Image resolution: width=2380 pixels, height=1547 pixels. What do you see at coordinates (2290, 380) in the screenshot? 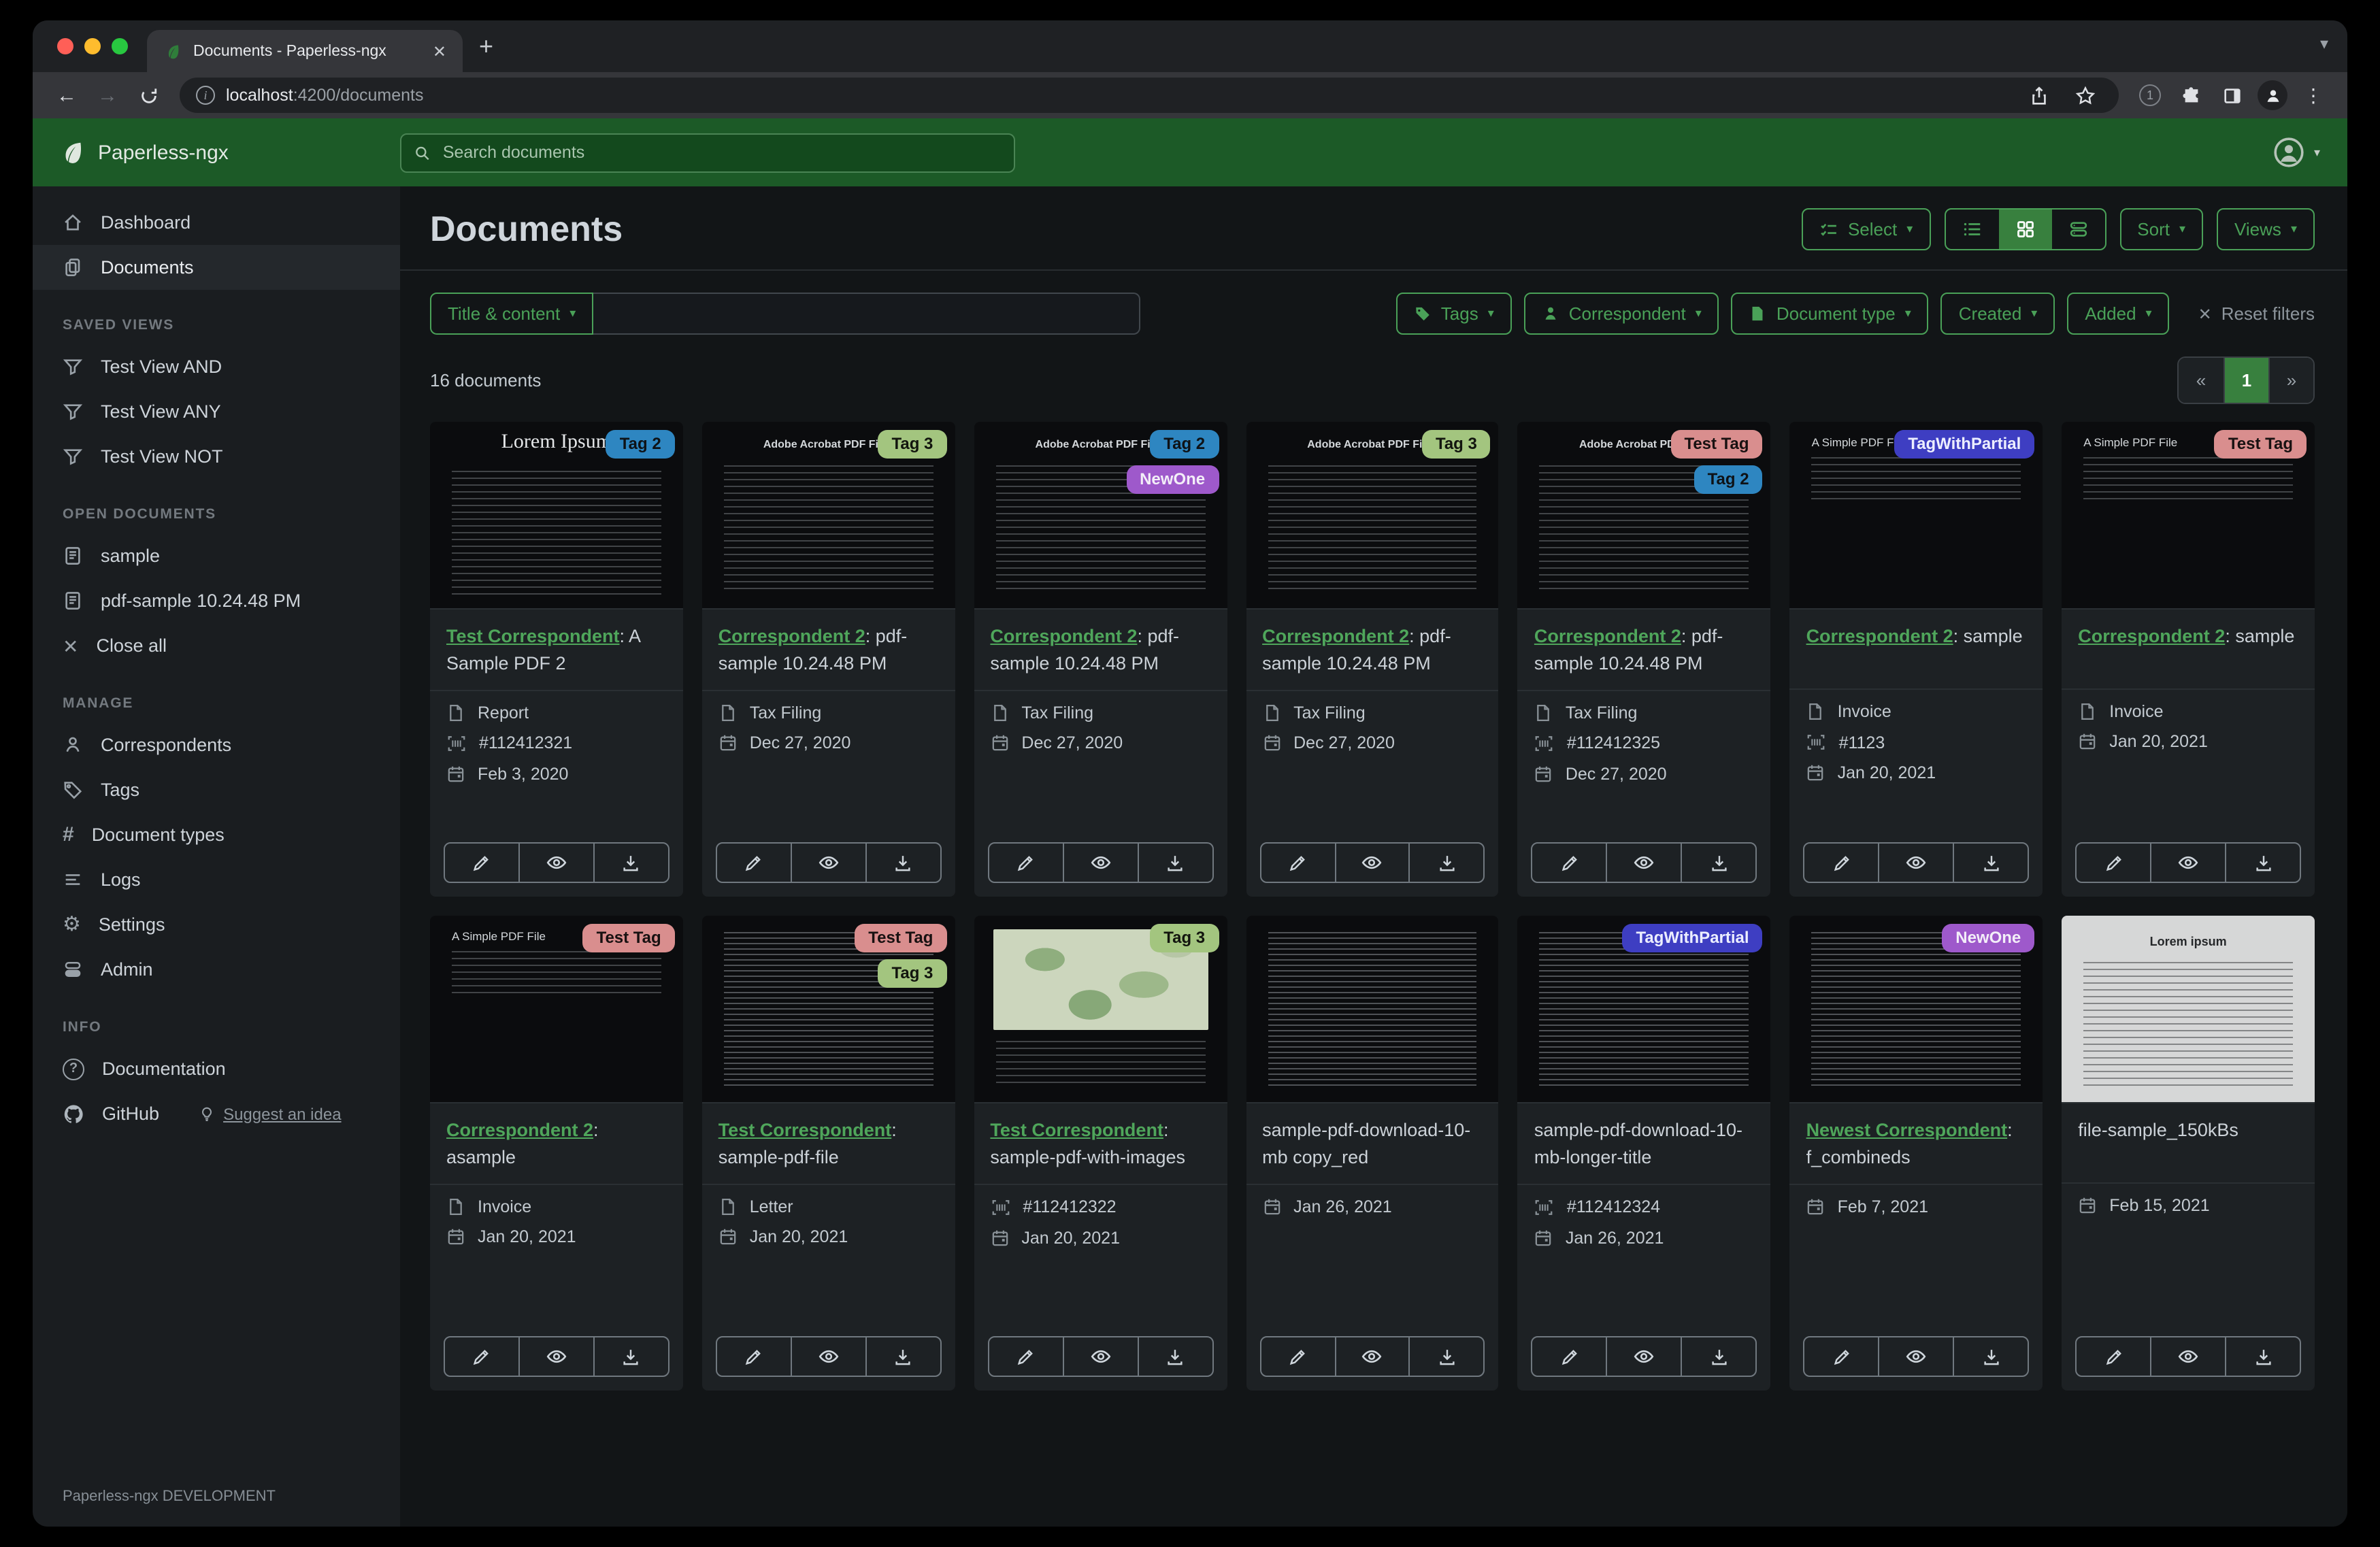
I see `pagination-next-button: »` at bounding box center [2290, 380].